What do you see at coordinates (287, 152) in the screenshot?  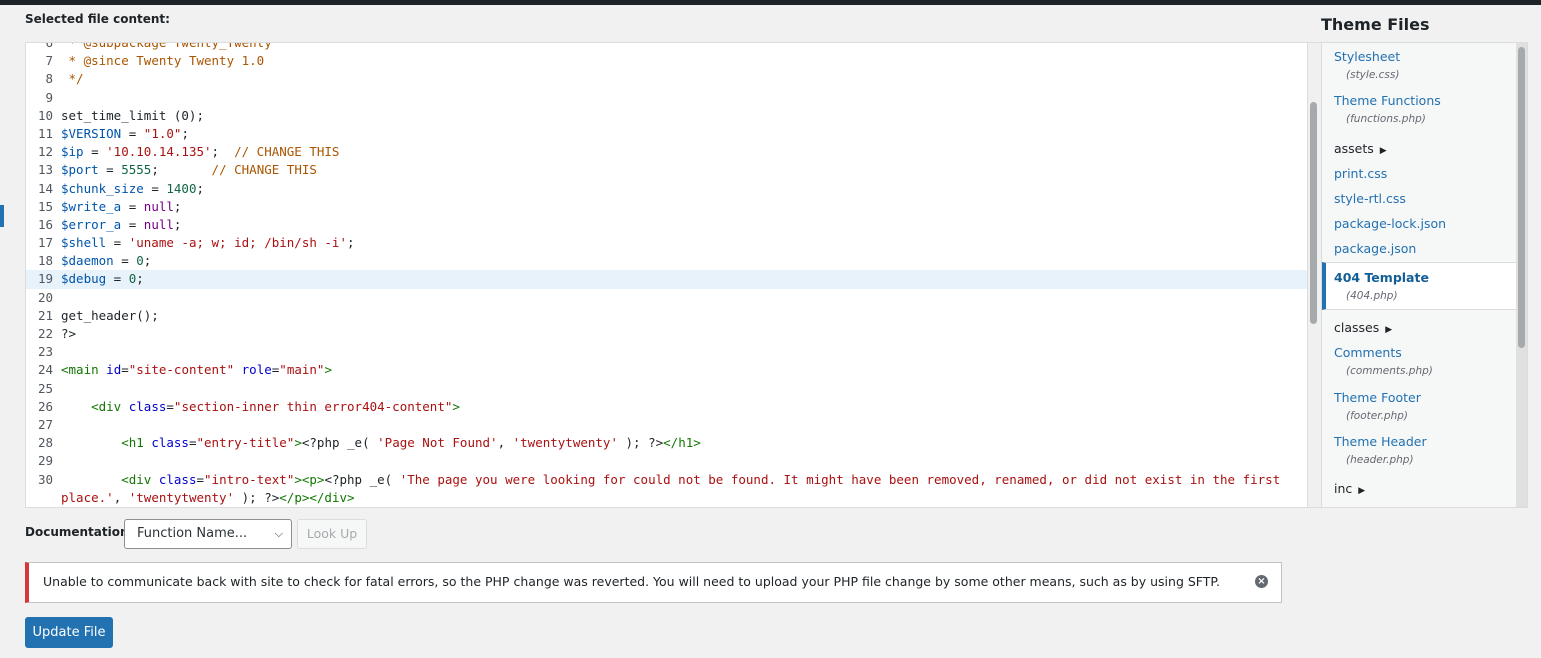 I see `code-token: // CHANGE THIS` at bounding box center [287, 152].